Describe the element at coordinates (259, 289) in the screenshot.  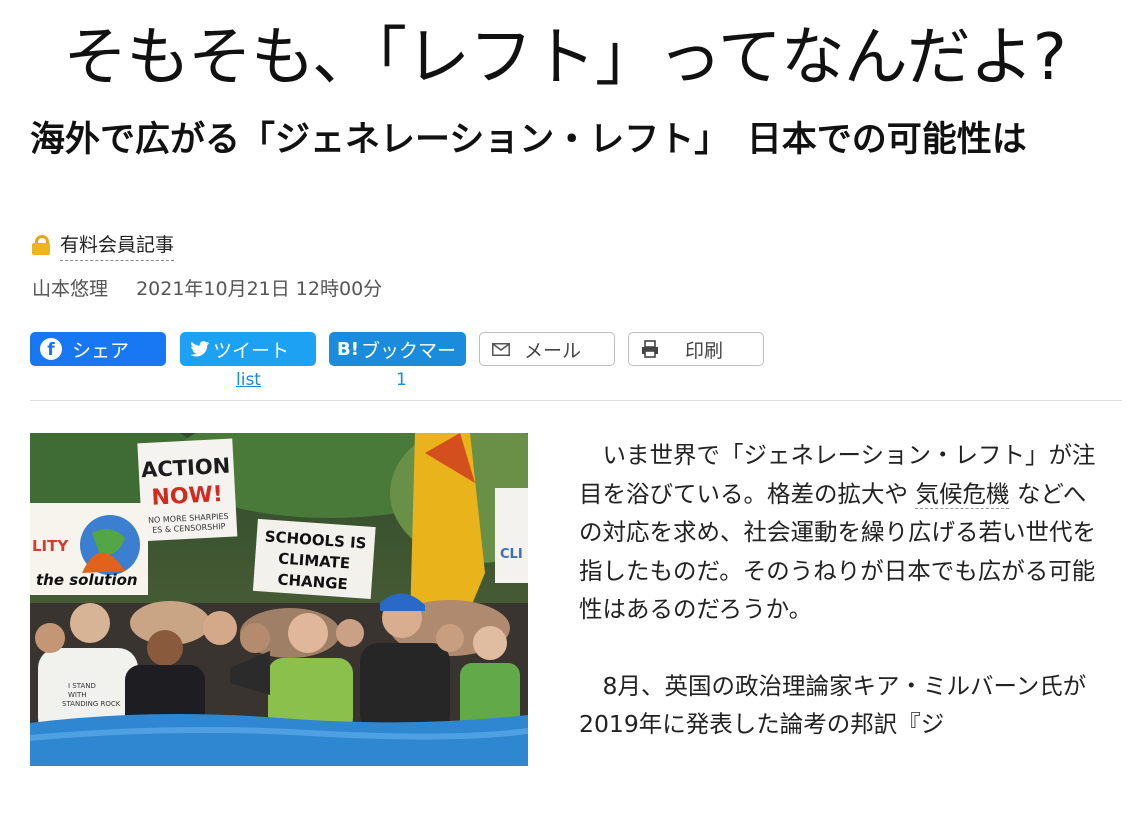
I see `publish-date: 2021年10月21日 12時00分` at that location.